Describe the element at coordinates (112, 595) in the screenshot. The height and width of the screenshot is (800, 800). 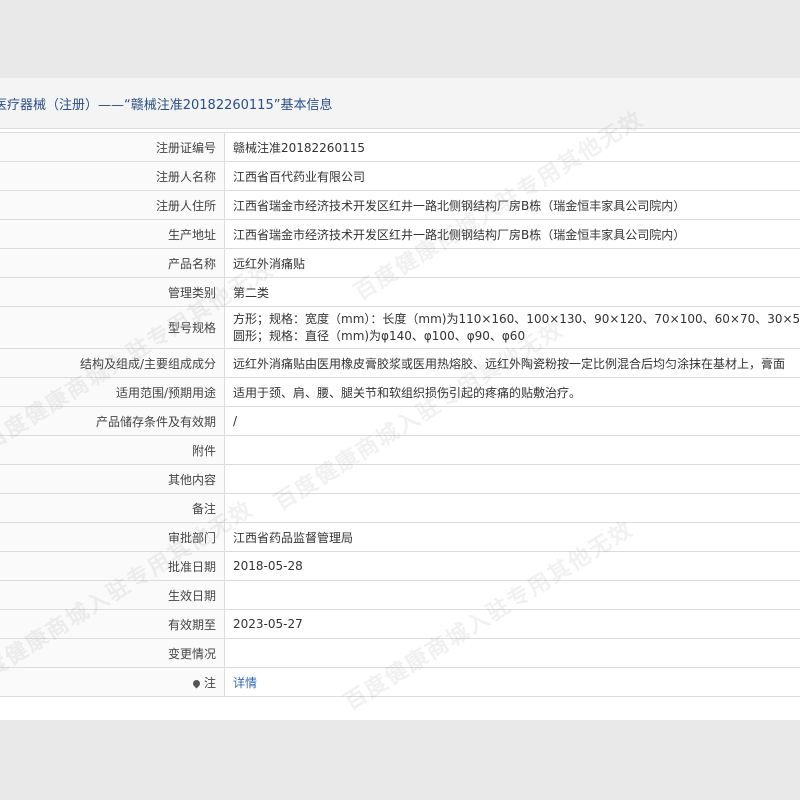
I see `row-label: 生效日期` at that location.